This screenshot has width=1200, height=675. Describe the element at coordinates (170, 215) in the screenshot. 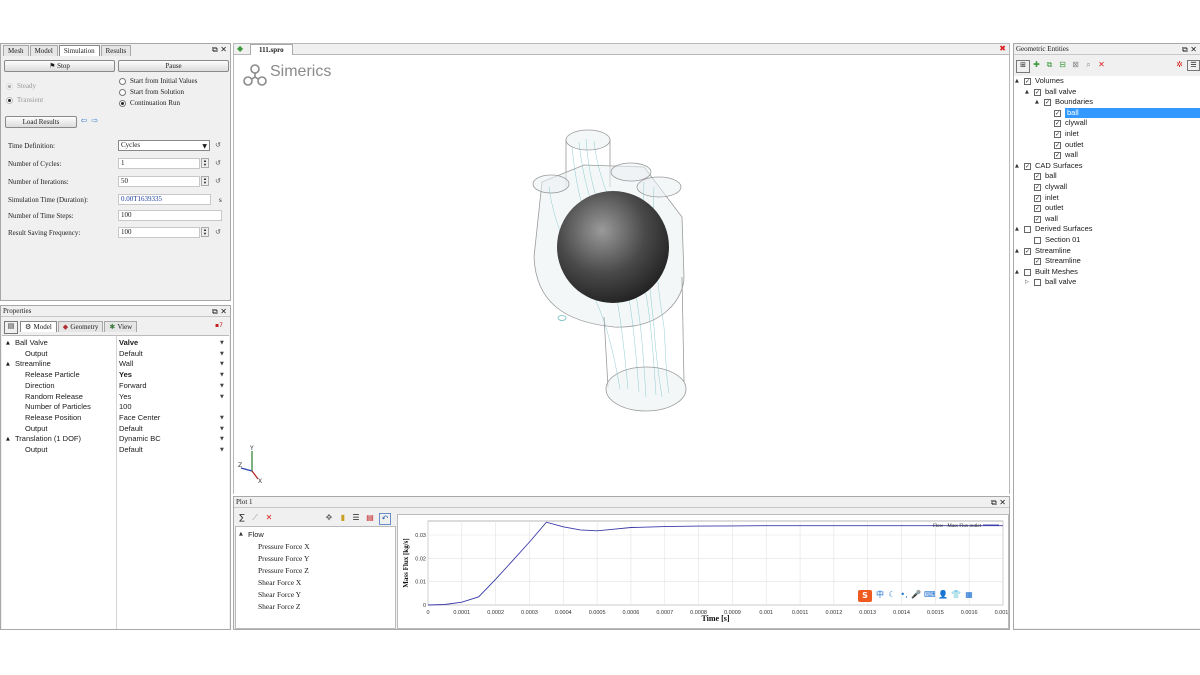

I see `num-time-steps-input: 100` at that location.